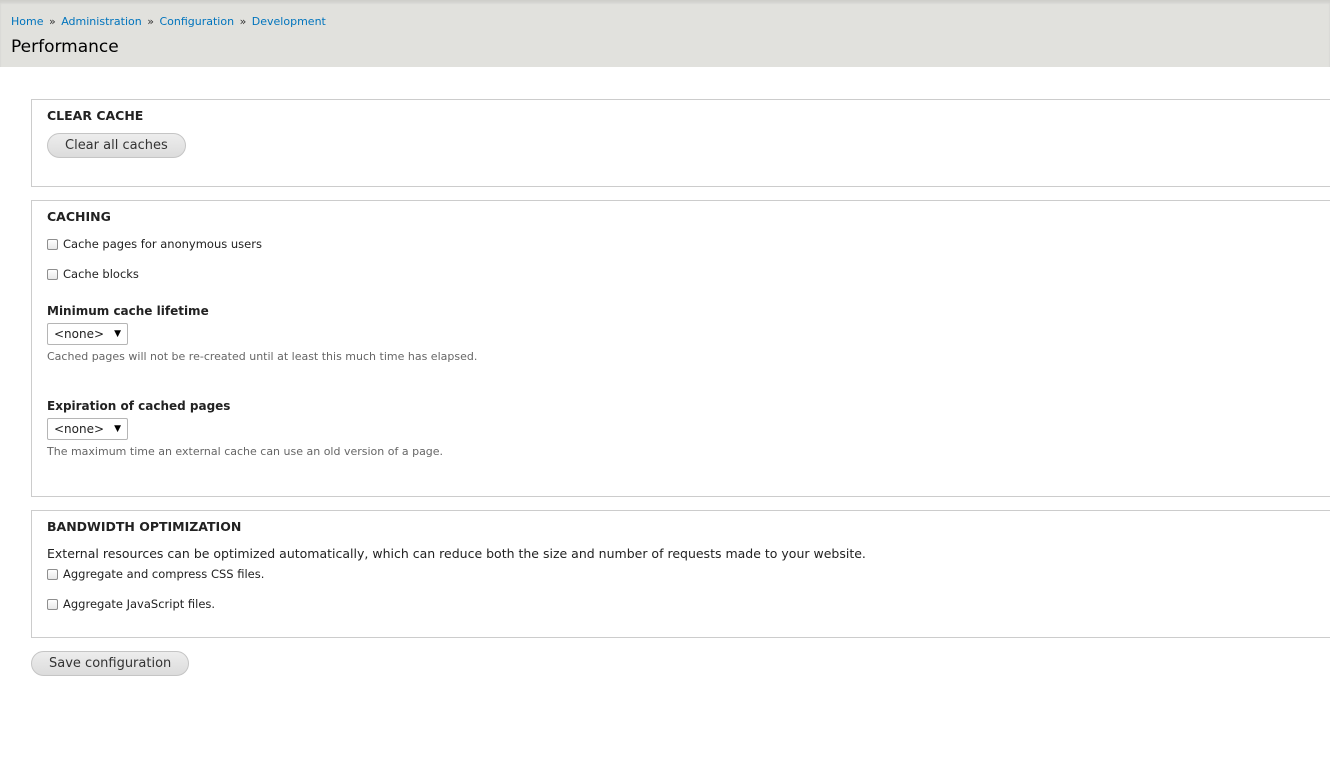 The width and height of the screenshot is (1330, 766). What do you see at coordinates (101, 274) in the screenshot?
I see `cache-blocks-label: Cache blocks` at bounding box center [101, 274].